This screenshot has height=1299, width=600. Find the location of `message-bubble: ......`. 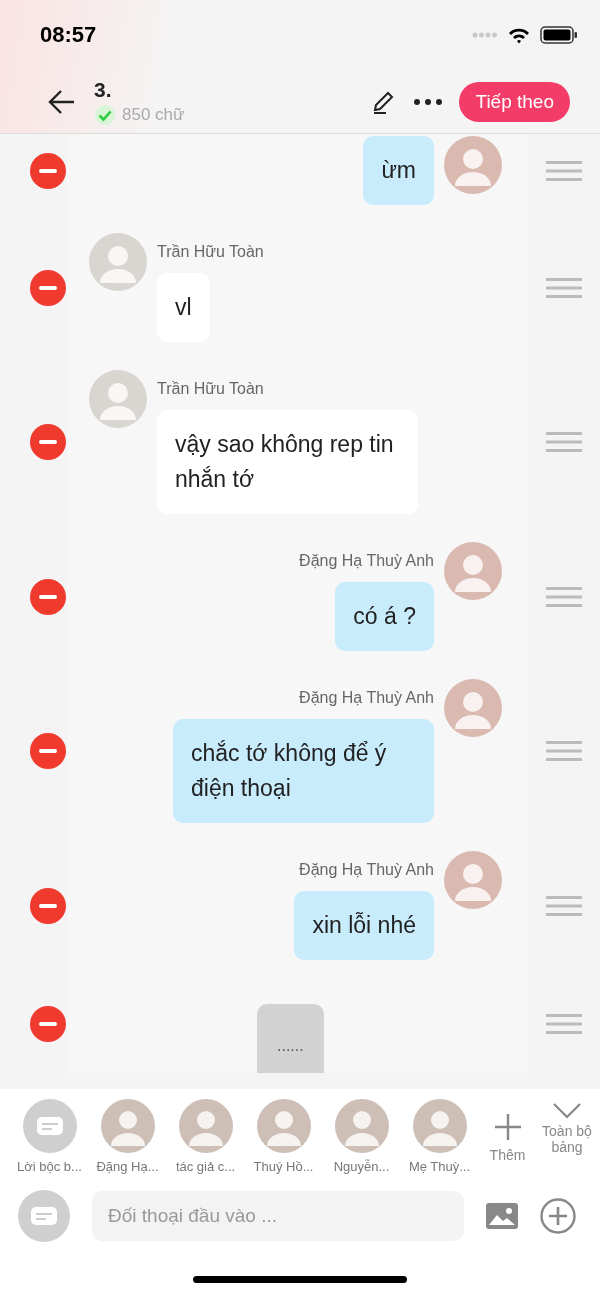

message-bubble: ...... is located at coordinates (290, 1038).